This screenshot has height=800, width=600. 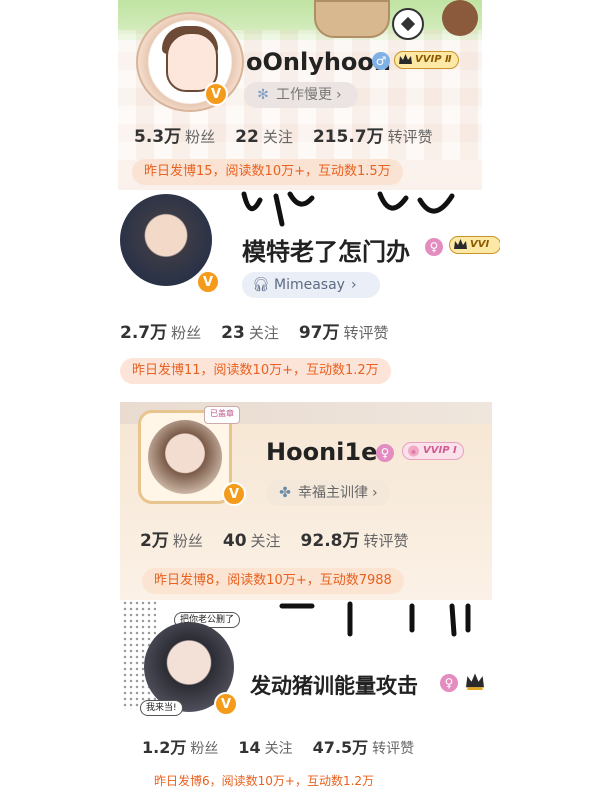 I want to click on following-count: 40, so click(x=235, y=541).